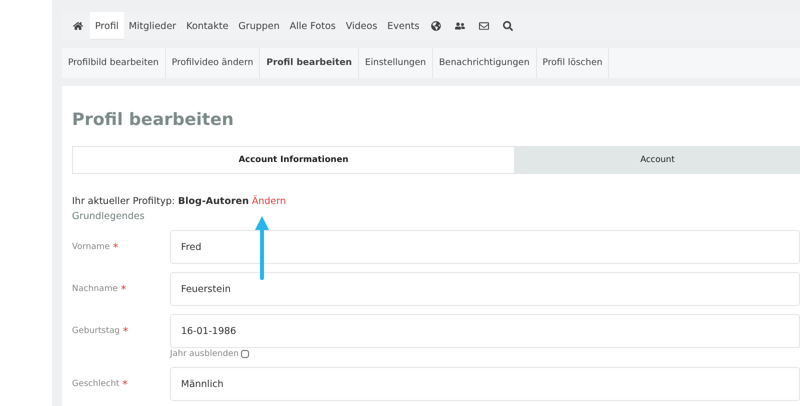 This screenshot has width=800, height=406. I want to click on annotation-arrow-icon, so click(262, 248).